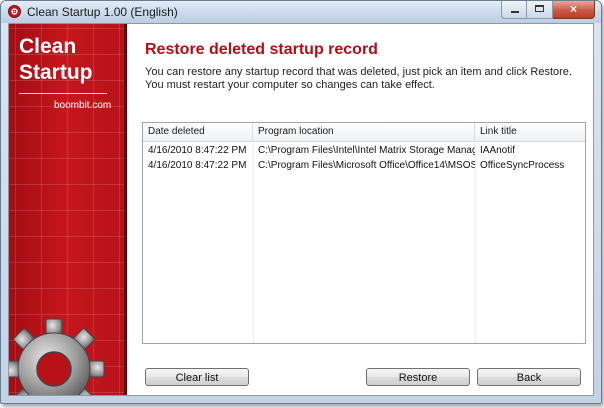 The image size is (604, 408). What do you see at coordinates (498, 150) in the screenshot?
I see `cell-link-title: IAAnotif` at bounding box center [498, 150].